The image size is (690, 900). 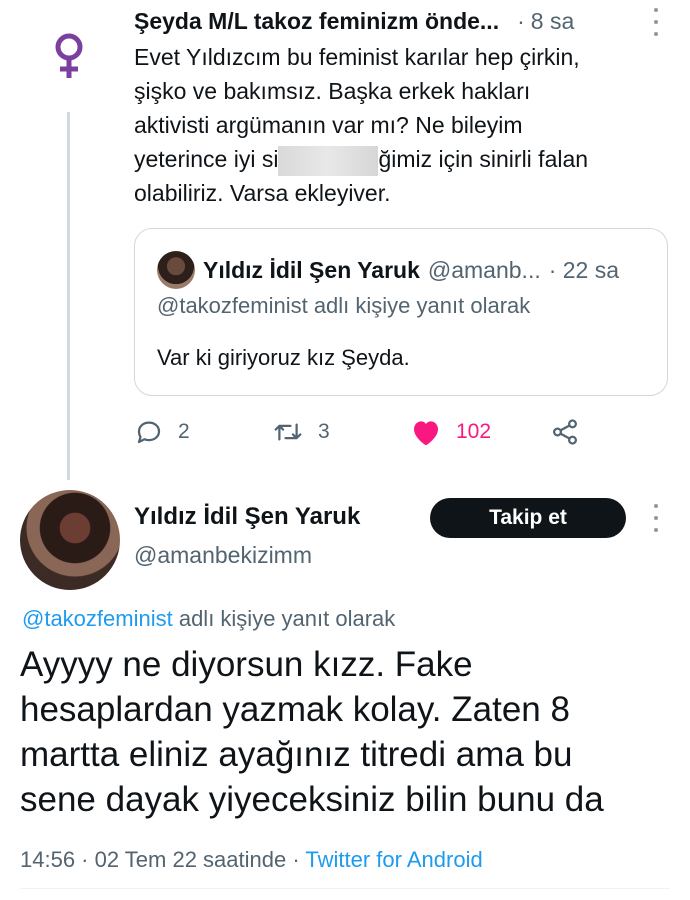 I want to click on main-tweet-line: Ayyyy ne diyorsun kızz. Fake, so click(x=246, y=664).